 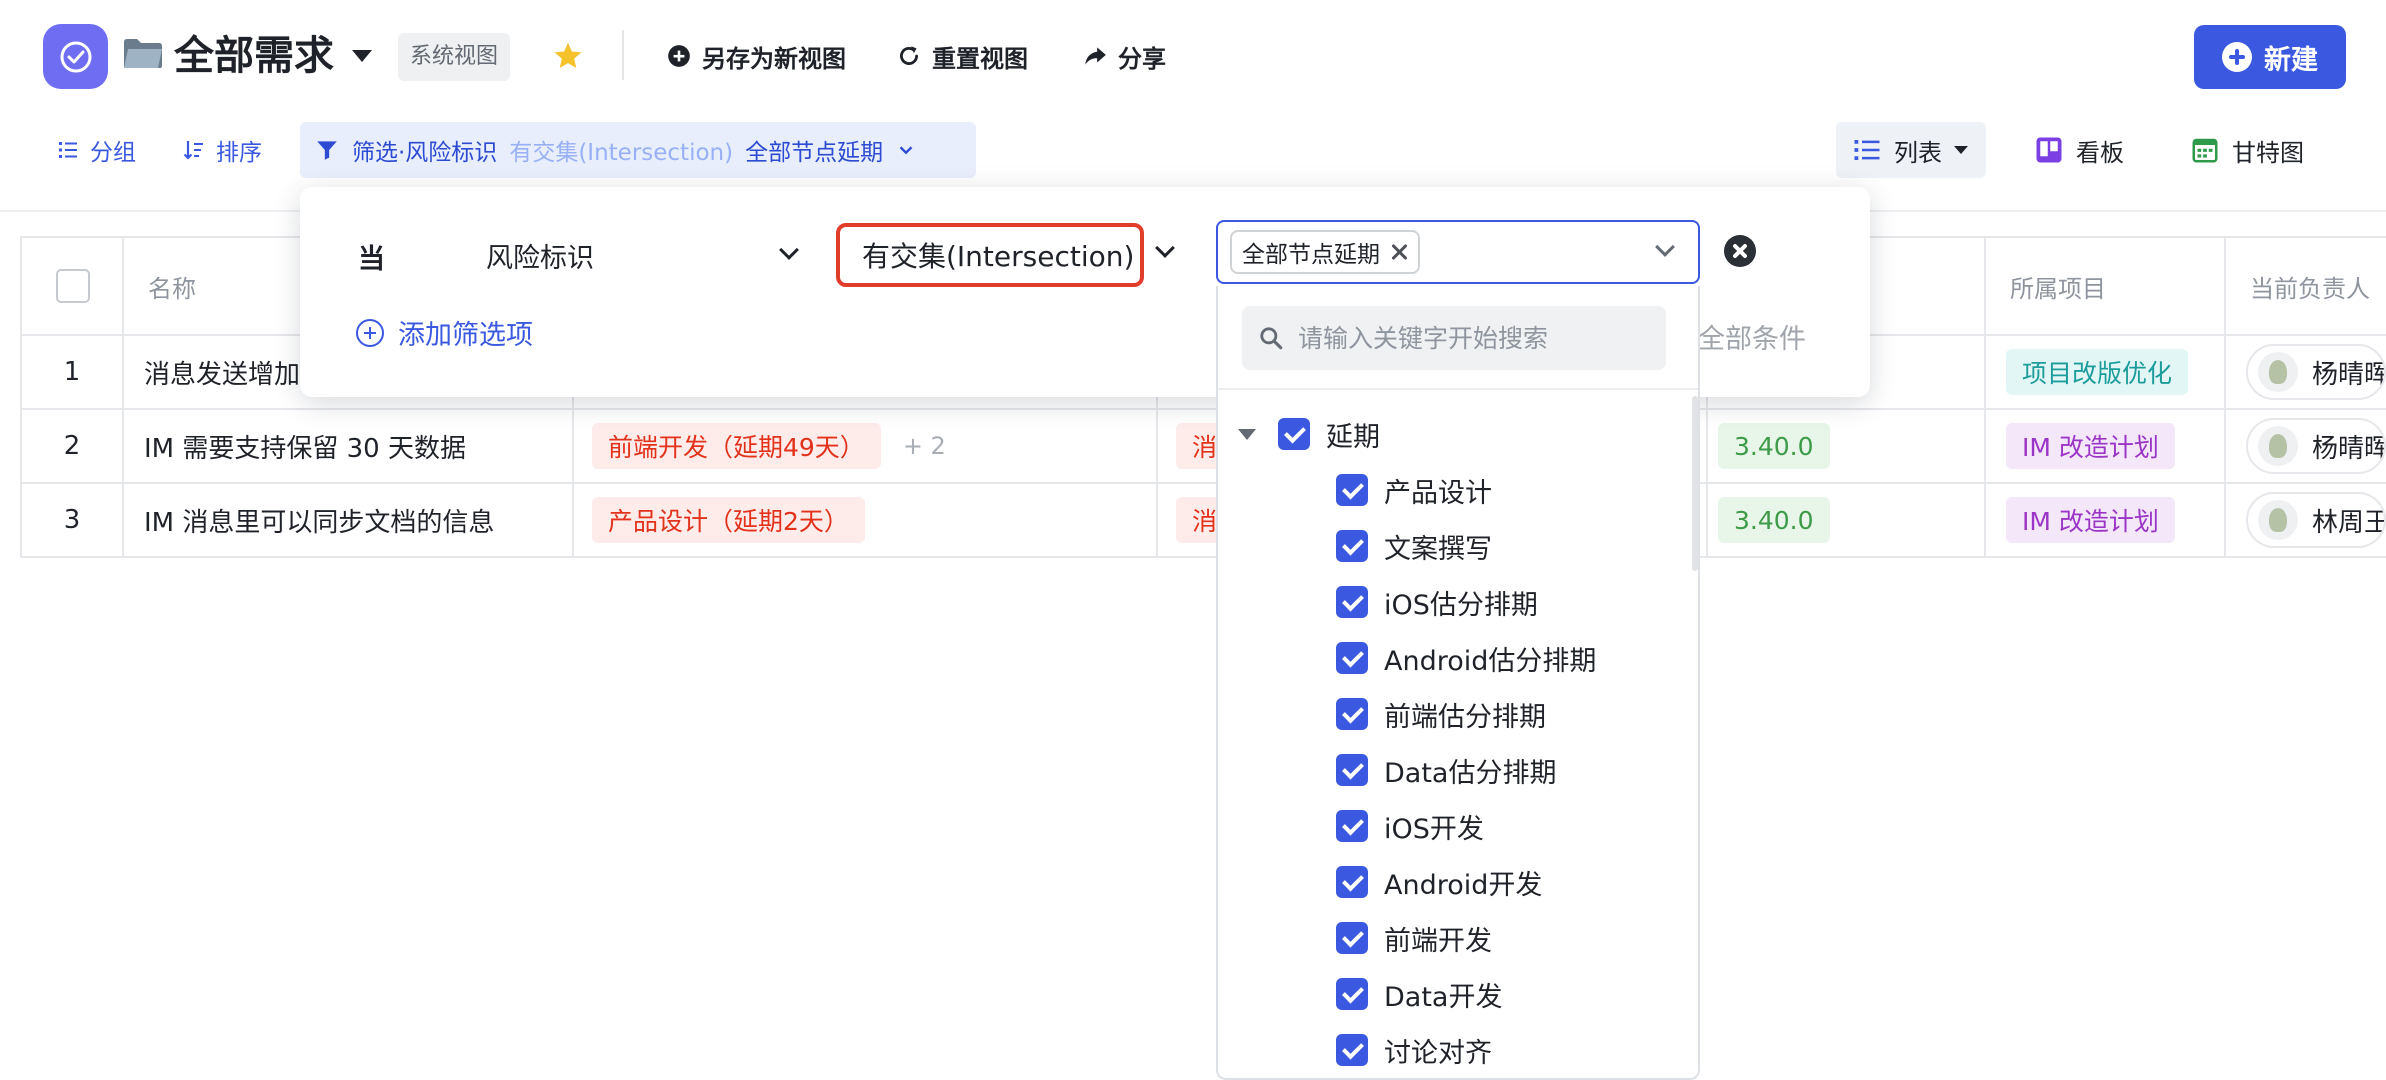 I want to click on view-list-label: 列表, so click(x=1918, y=152).